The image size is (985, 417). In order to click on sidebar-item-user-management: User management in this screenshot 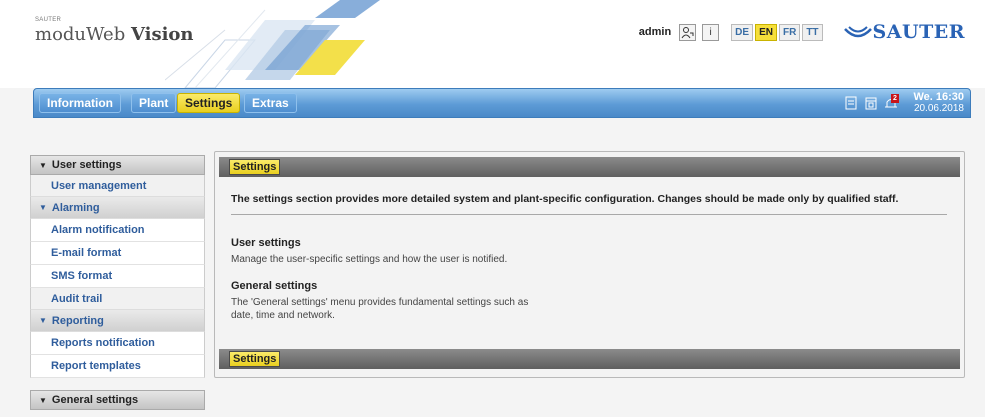, I will do `click(117, 186)`.